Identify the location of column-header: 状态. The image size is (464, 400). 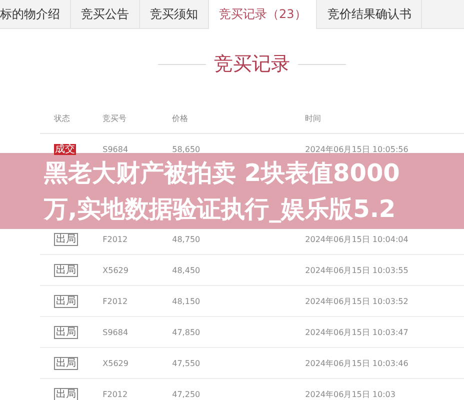
(62, 118).